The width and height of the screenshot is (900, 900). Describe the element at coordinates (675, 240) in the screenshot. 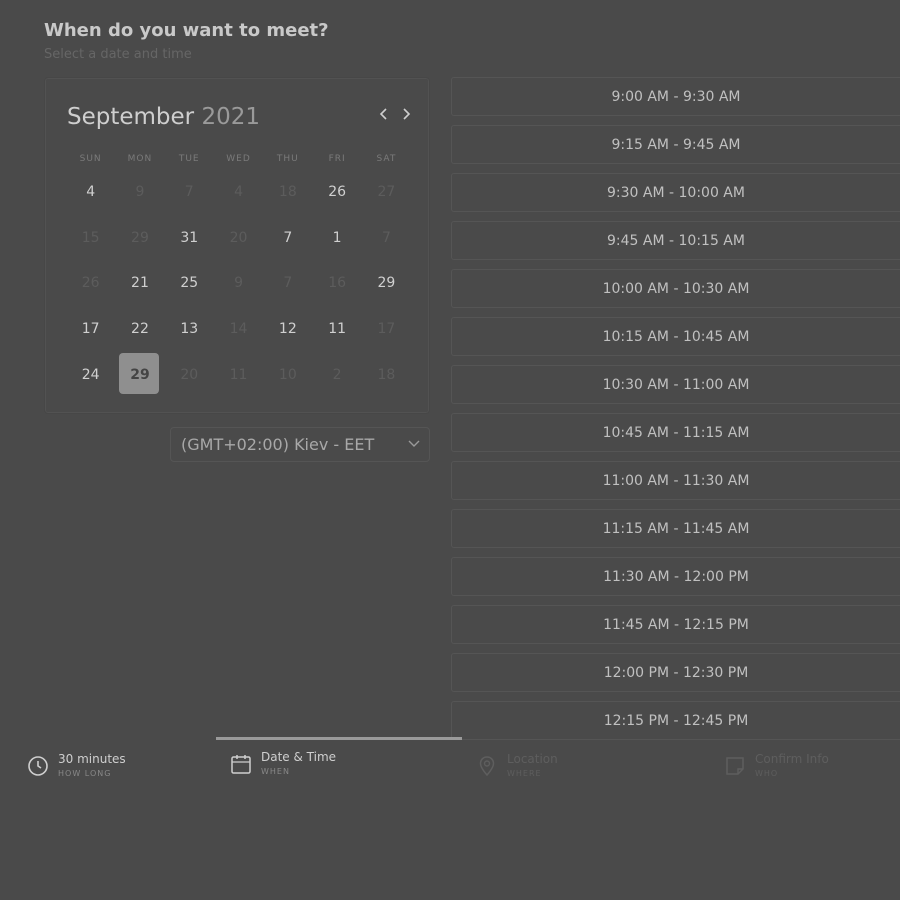

I see `time-slot-button: 9:45 AM - 10:15 AM` at that location.